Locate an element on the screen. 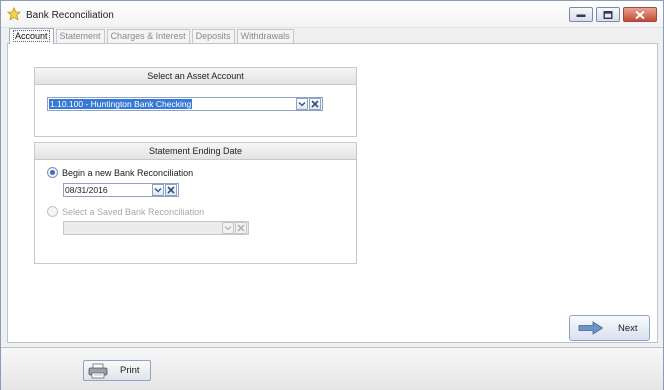 The width and height of the screenshot is (664, 390). tab-label: Charges & Interest is located at coordinates (148, 36).